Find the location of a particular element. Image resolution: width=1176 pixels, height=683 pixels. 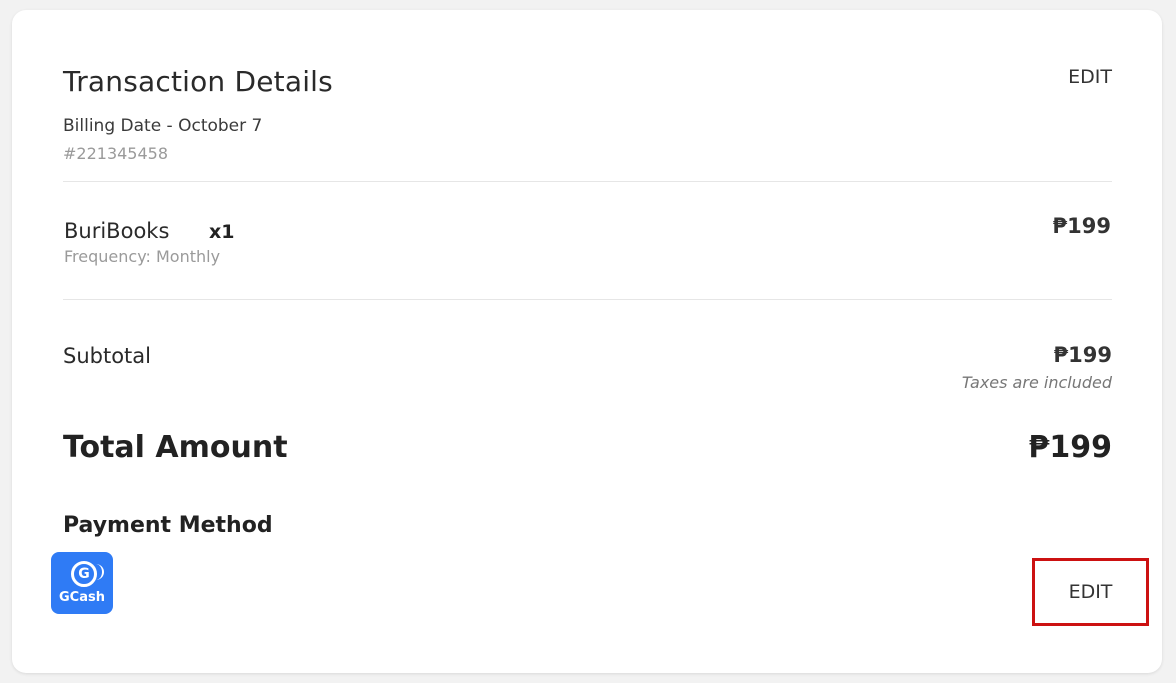

gcash-logo-icon: G GCash is located at coordinates (82, 583).